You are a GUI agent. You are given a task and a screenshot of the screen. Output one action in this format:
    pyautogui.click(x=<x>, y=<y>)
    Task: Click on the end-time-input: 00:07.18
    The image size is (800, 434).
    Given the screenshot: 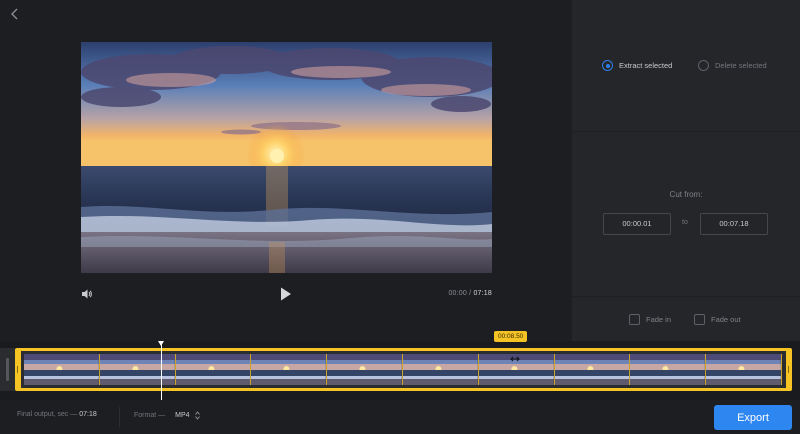 What is the action you would take?
    pyautogui.click(x=734, y=224)
    